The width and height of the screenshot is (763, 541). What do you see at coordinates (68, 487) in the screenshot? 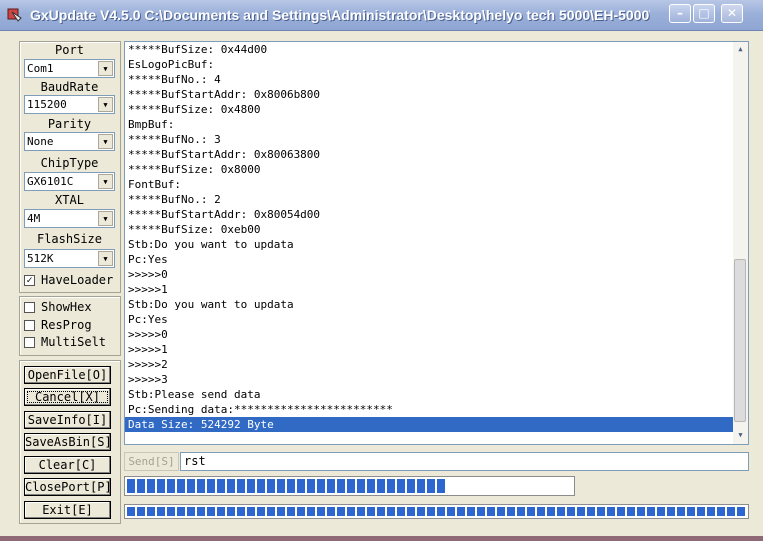
I see `closeport-button: ClosePort[P]` at bounding box center [68, 487].